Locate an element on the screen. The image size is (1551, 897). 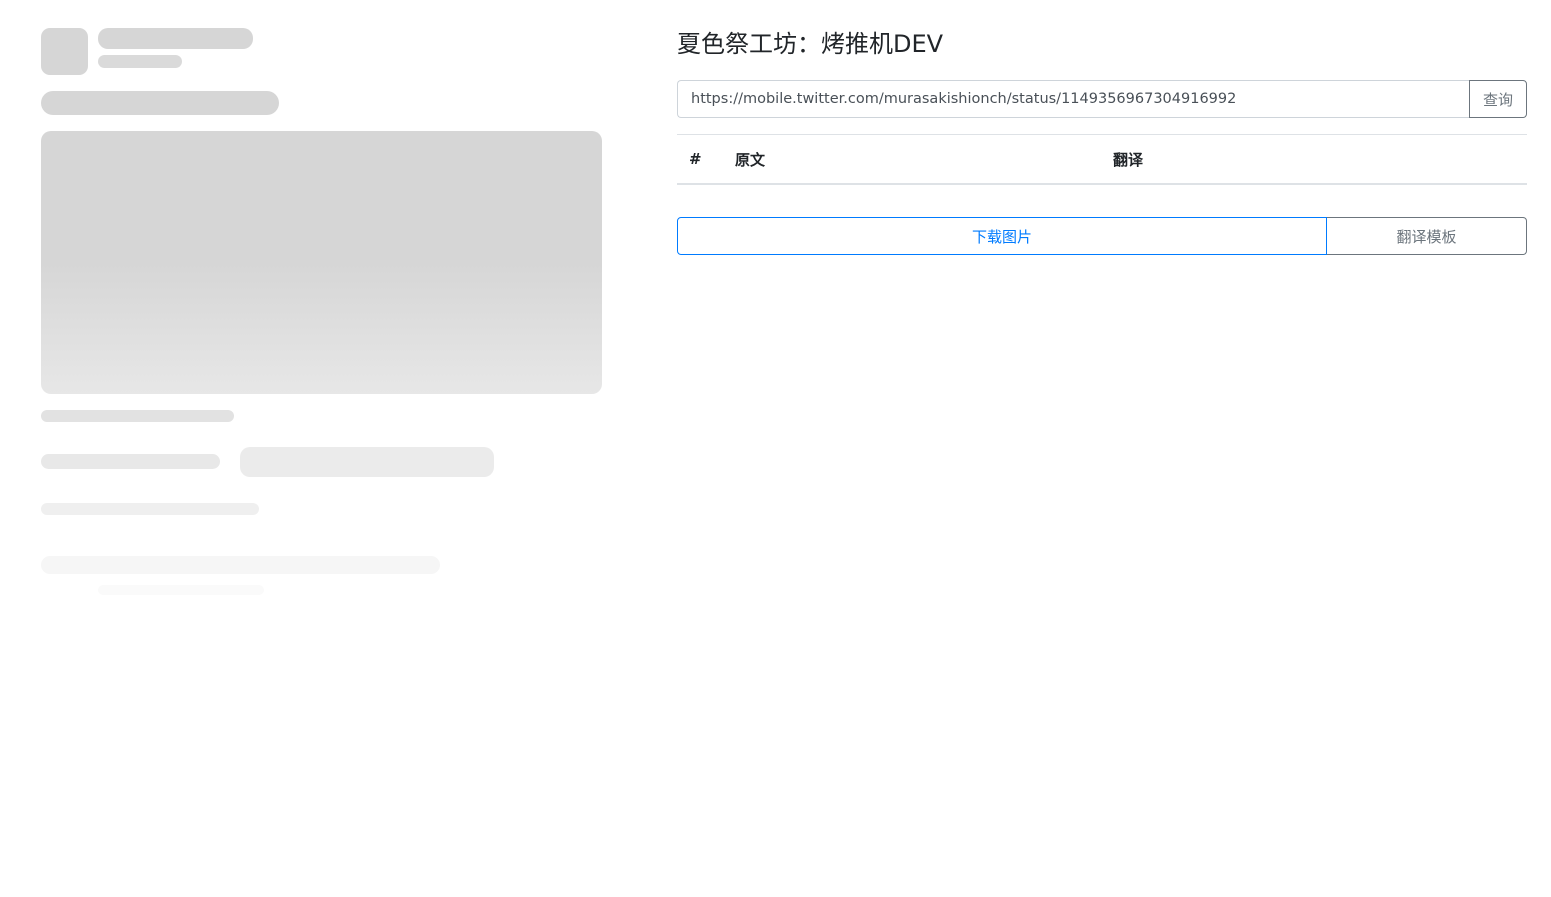
skeleton-block is located at coordinates (367, 462).